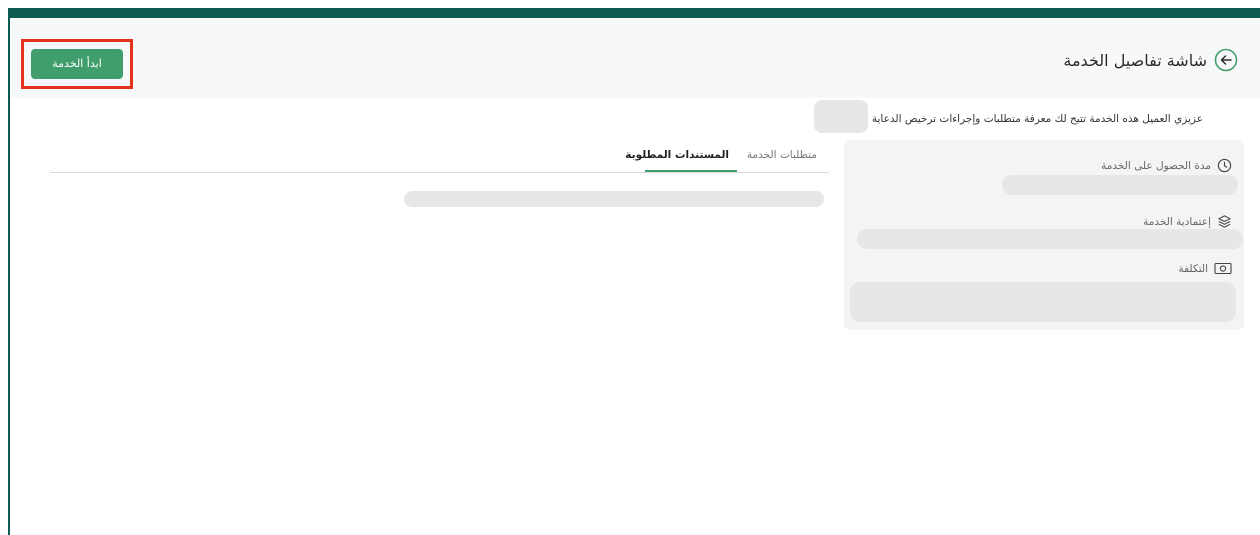  What do you see at coordinates (1224, 165) in the screenshot?
I see `clock-icon` at bounding box center [1224, 165].